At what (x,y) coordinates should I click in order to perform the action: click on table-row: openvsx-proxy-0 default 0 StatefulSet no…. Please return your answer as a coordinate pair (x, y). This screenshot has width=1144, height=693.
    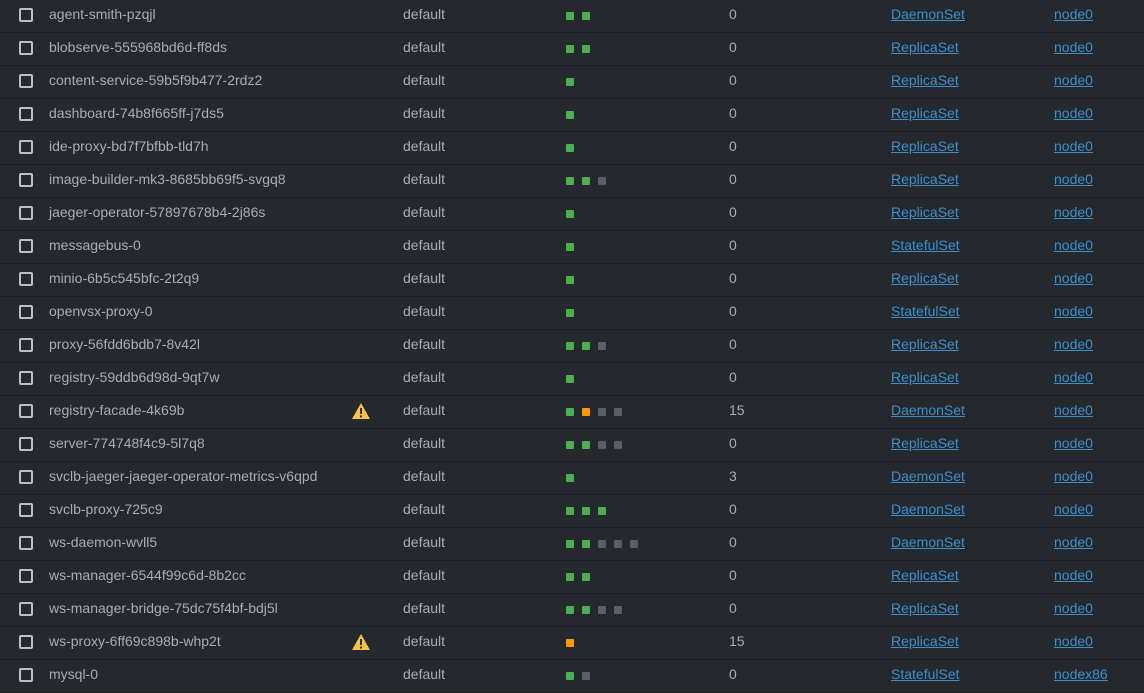
    Looking at the image, I should click on (572, 313).